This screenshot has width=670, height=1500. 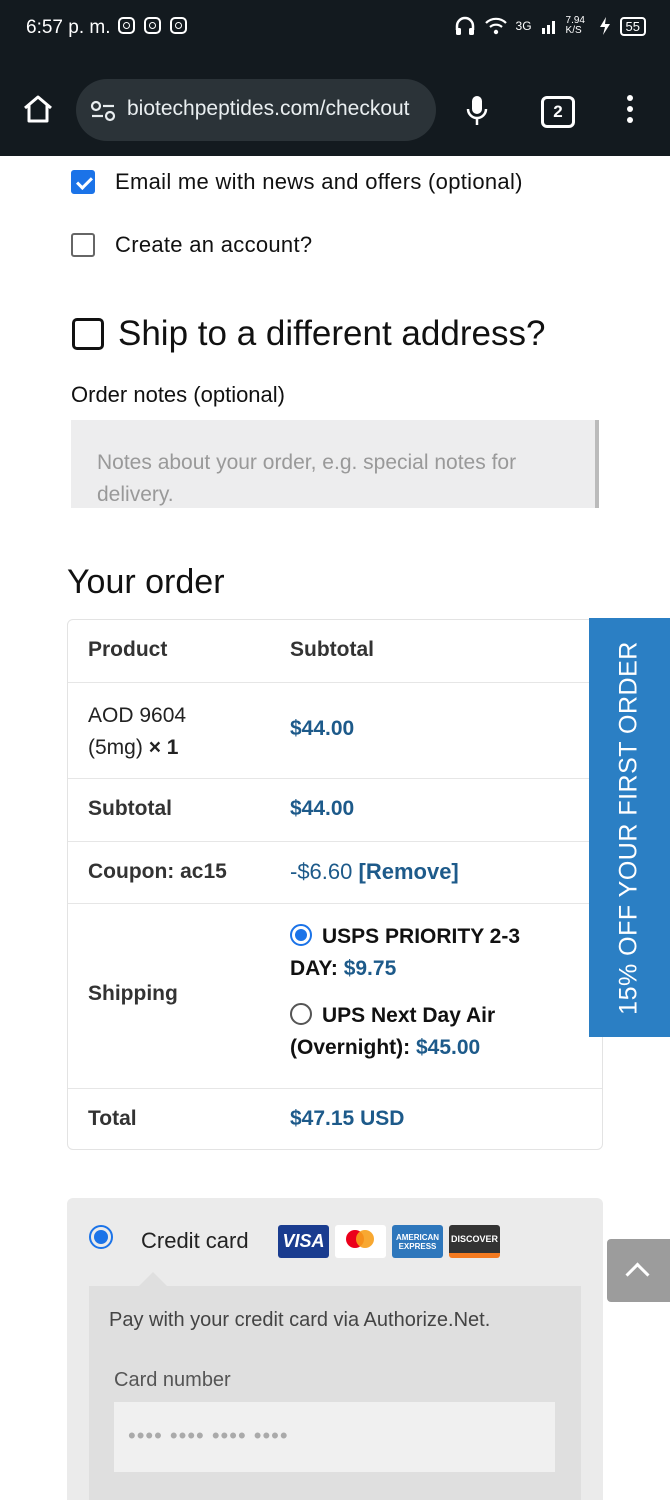 What do you see at coordinates (558, 112) in the screenshot?
I see `tab-switcher-button: 2` at bounding box center [558, 112].